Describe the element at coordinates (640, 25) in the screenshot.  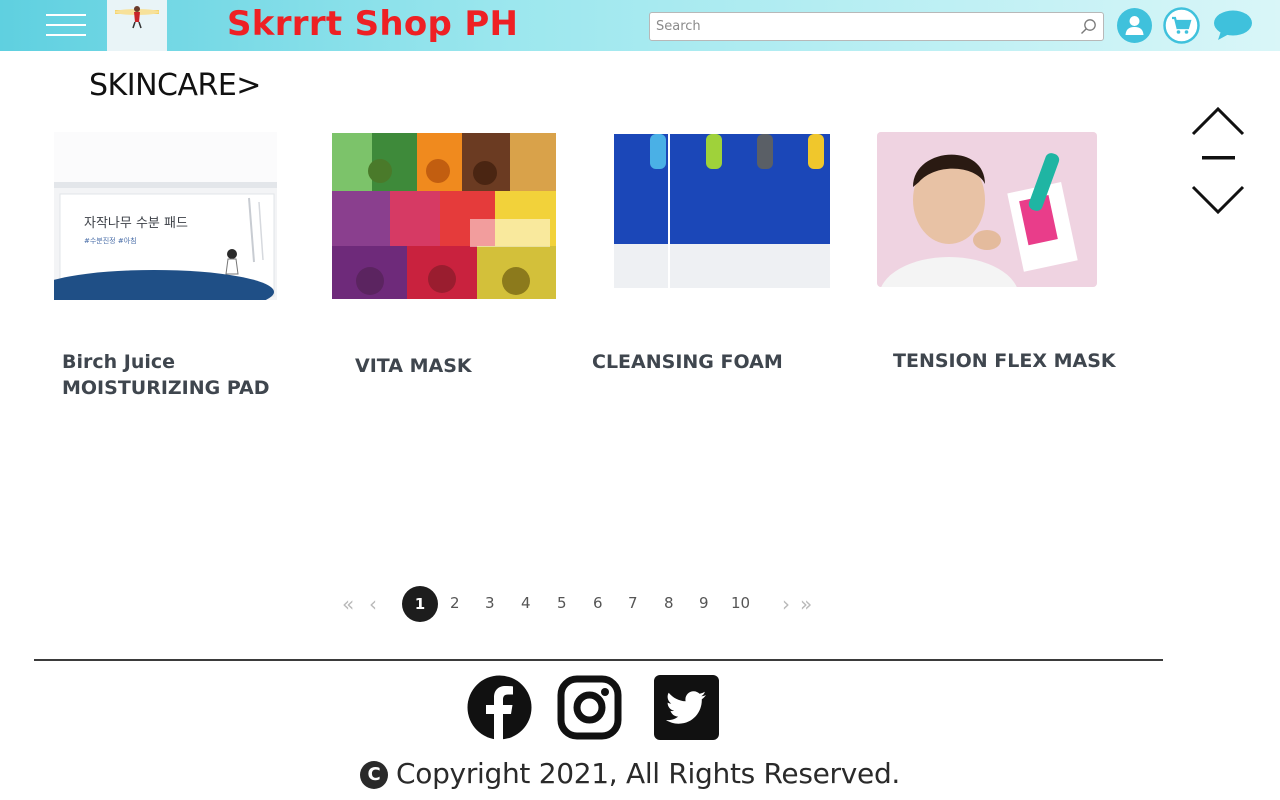
I see `site-header: Skrrrt Shop PH` at that location.